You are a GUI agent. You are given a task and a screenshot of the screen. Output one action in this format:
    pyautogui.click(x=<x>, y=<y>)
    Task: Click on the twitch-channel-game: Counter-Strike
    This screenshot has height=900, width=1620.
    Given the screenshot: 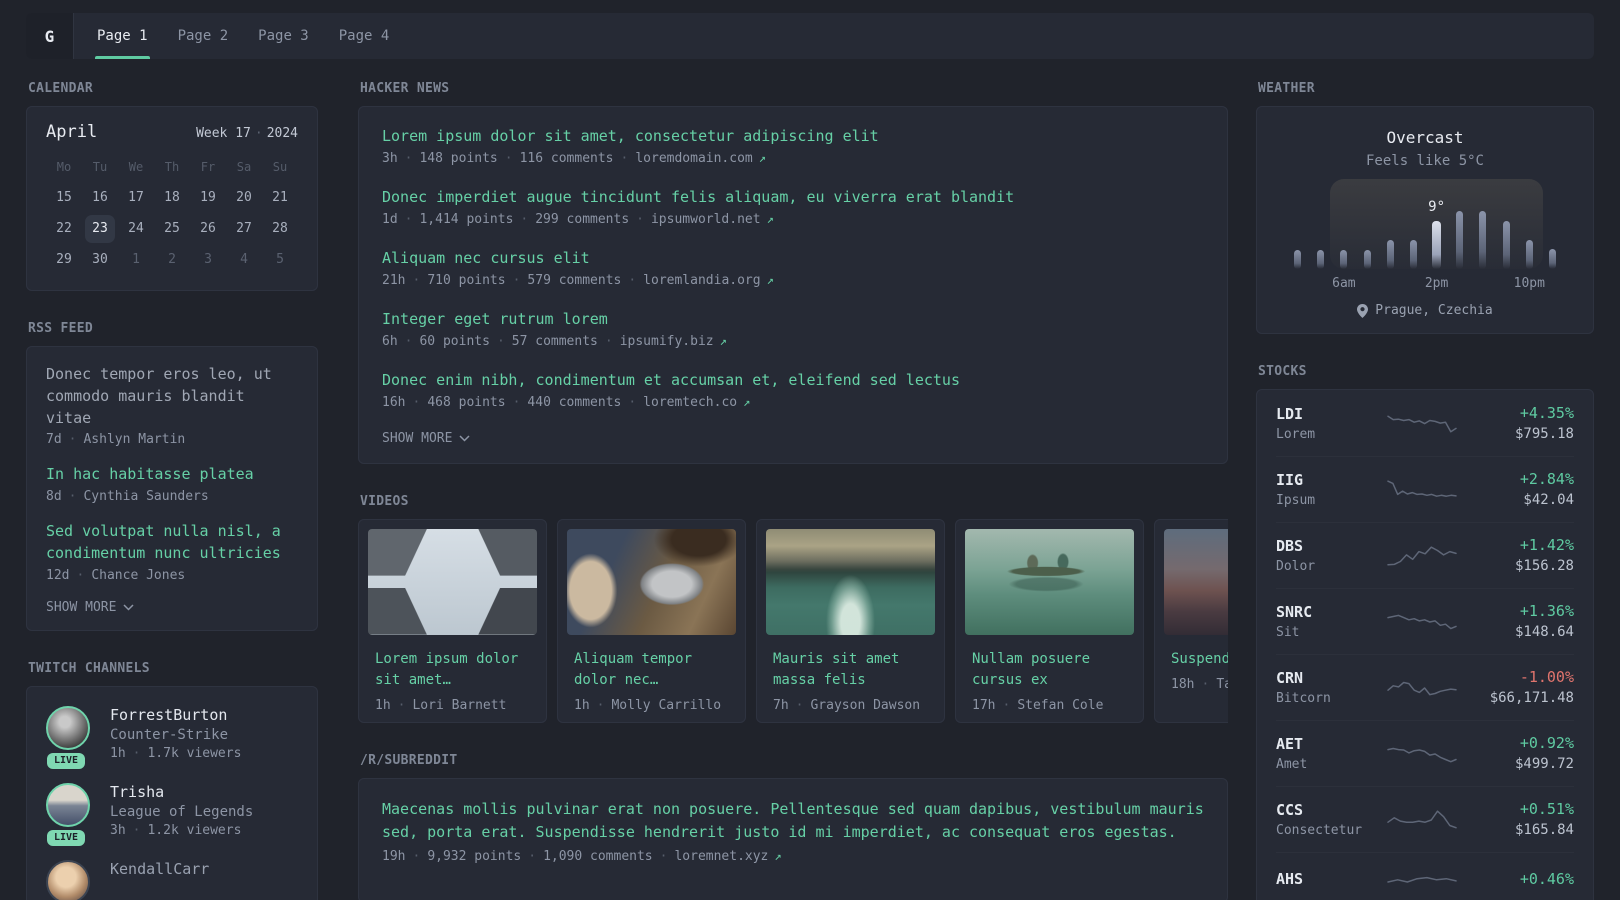 What is the action you would take?
    pyautogui.click(x=175, y=735)
    